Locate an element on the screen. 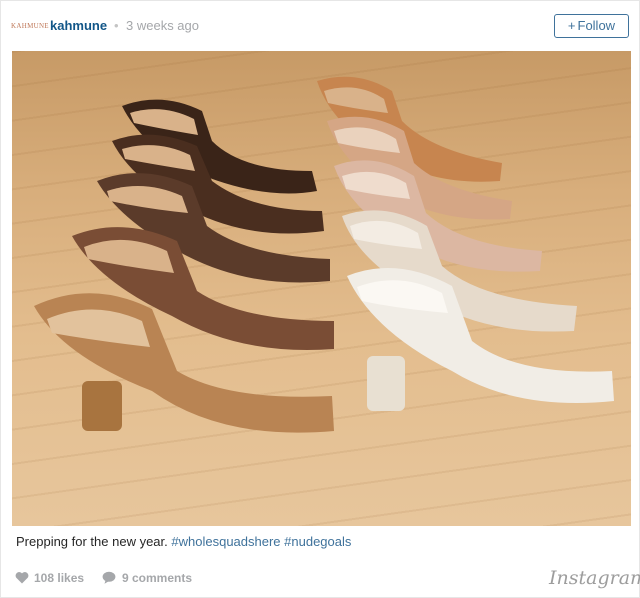 This screenshot has width=640, height=598. likes-count: 108 likes is located at coordinates (59, 578).